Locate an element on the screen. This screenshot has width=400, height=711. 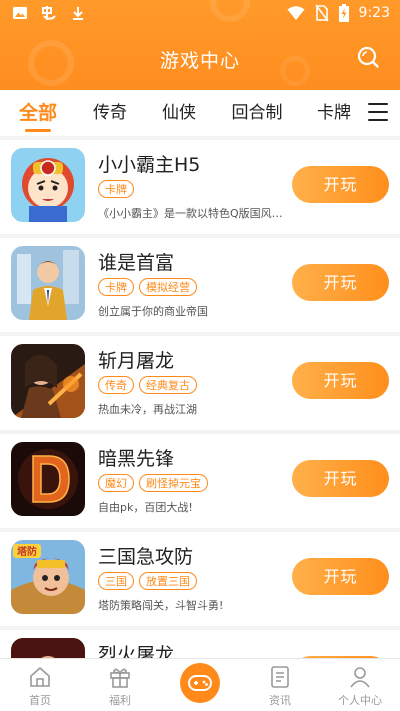
download-icon is located at coordinates (78, 13).